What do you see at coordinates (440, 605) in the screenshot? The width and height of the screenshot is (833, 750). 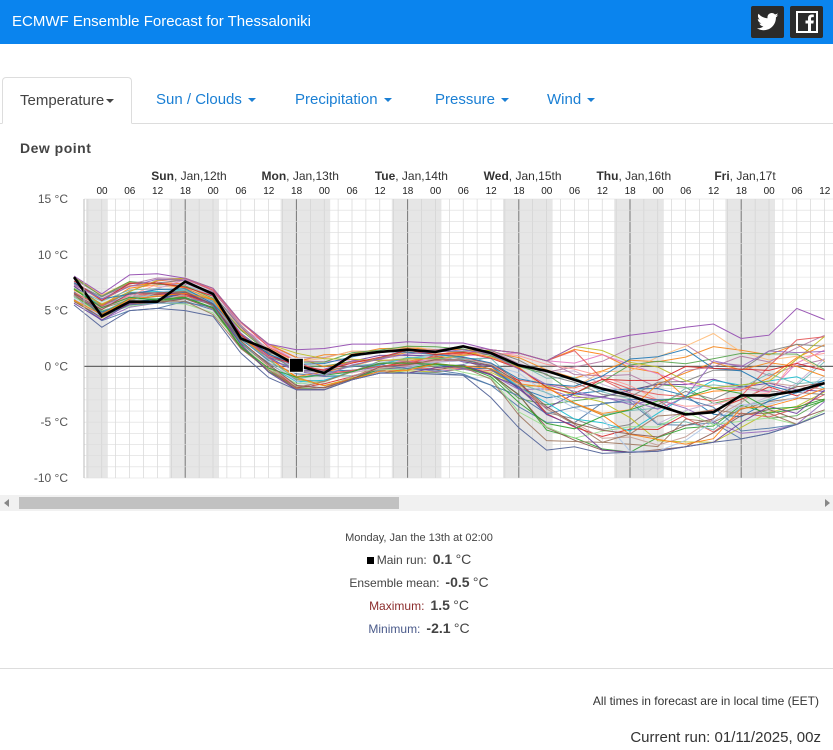 I see `maximum-value: 1.5` at bounding box center [440, 605].